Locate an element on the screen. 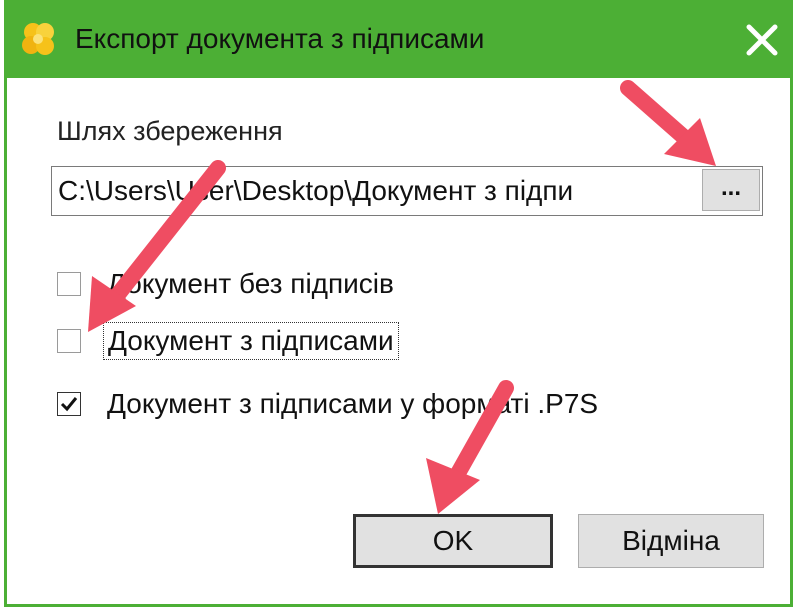 The height and width of the screenshot is (613, 799). option-without-signatures: Документ без підписів is located at coordinates (227, 284).